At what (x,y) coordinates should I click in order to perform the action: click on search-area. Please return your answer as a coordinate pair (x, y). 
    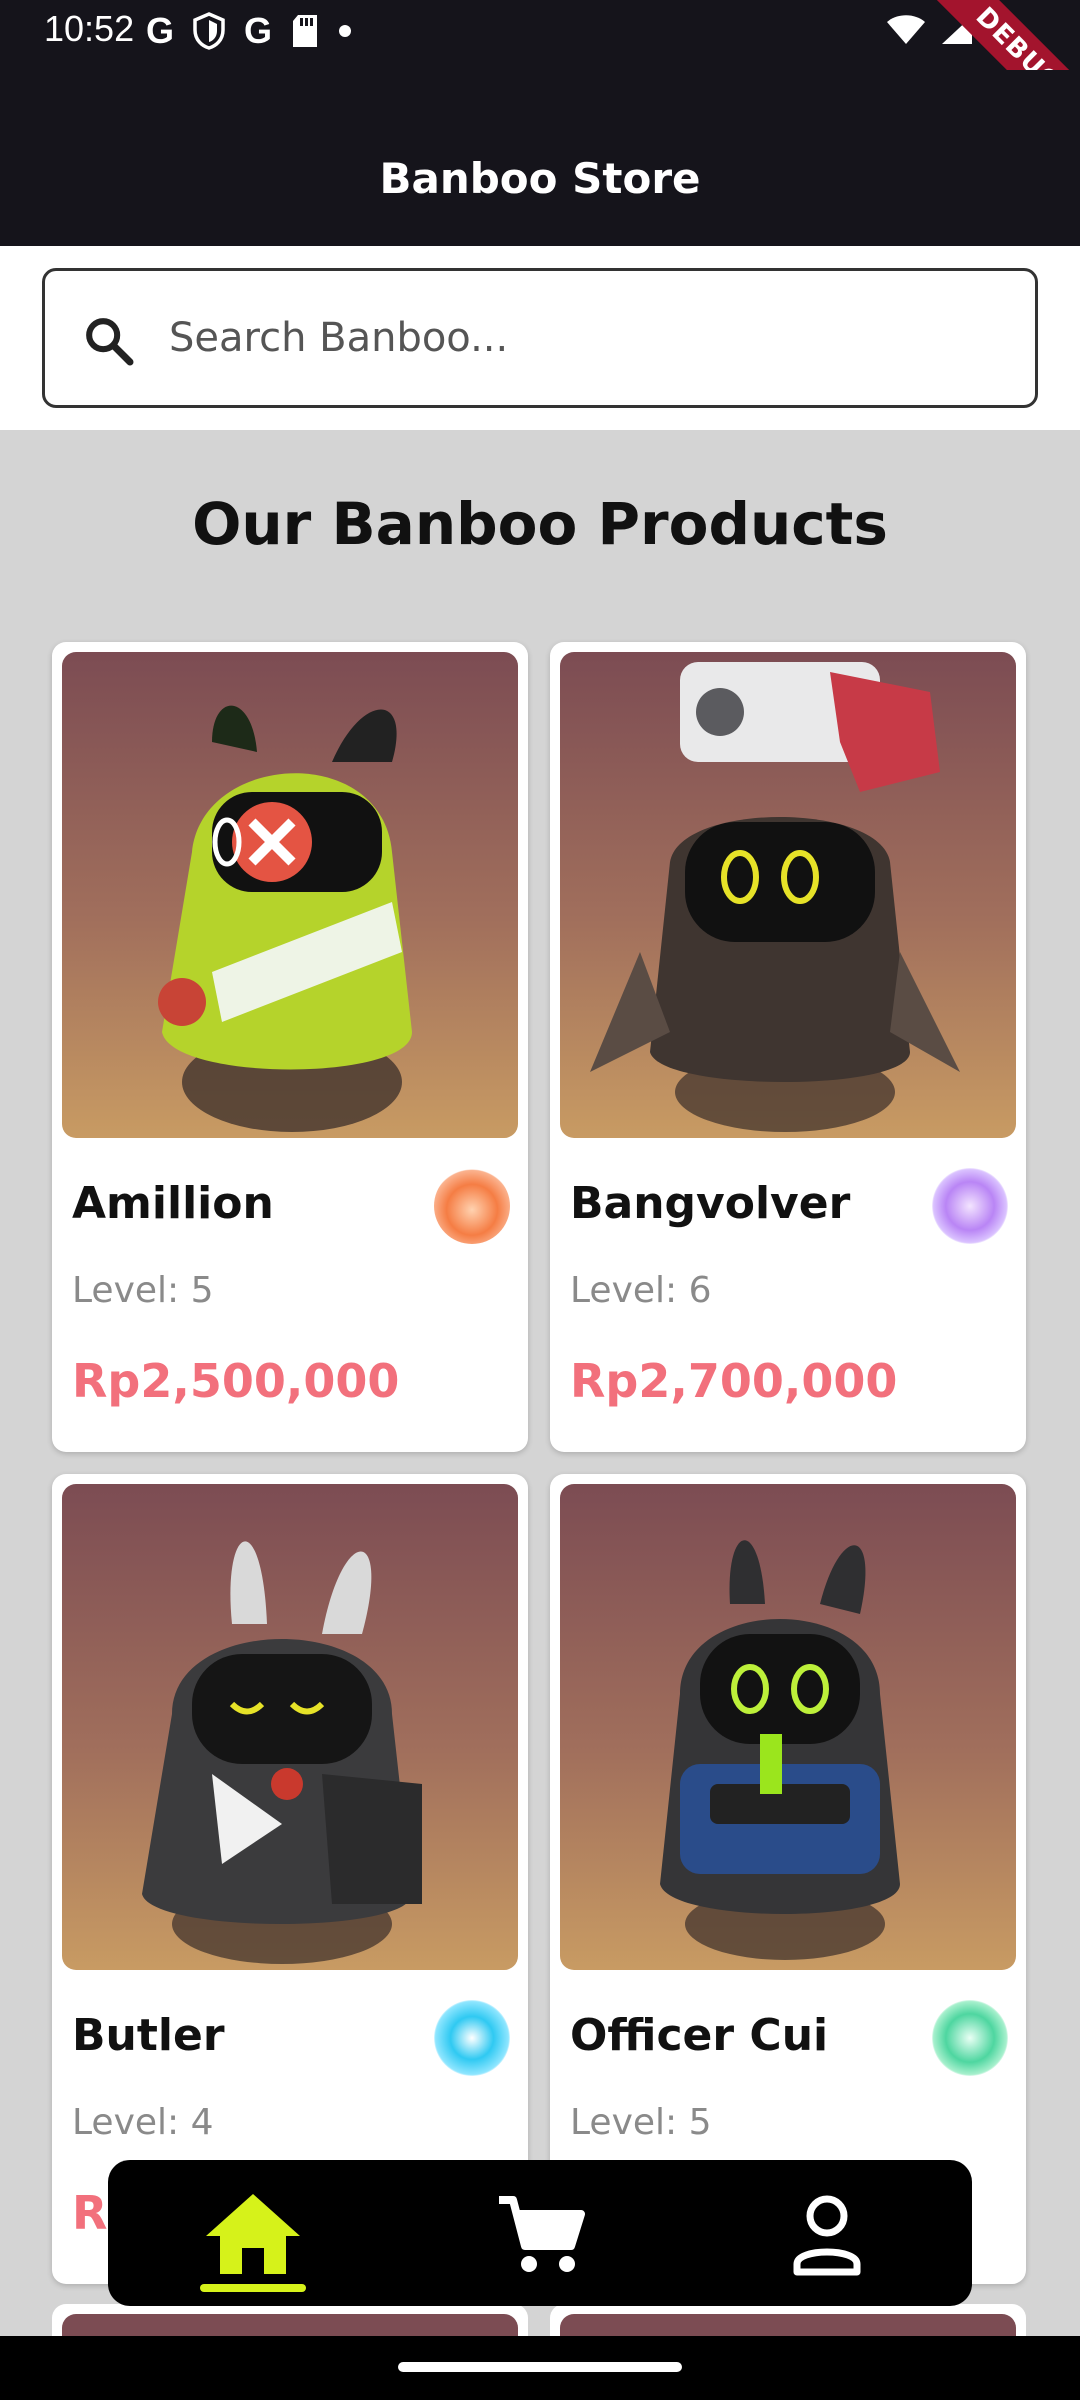
    Looking at the image, I should click on (540, 338).